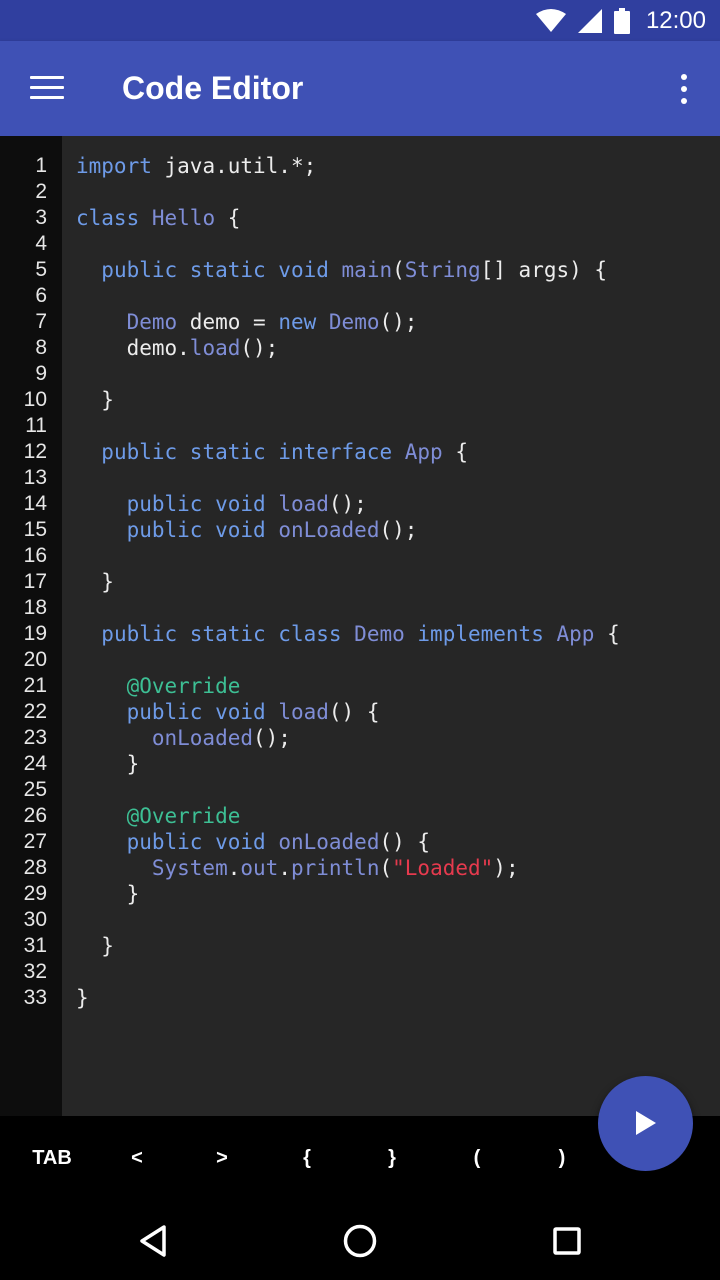 Image resolution: width=720 pixels, height=1280 pixels. What do you see at coordinates (41, 295) in the screenshot?
I see `line-number: 6` at bounding box center [41, 295].